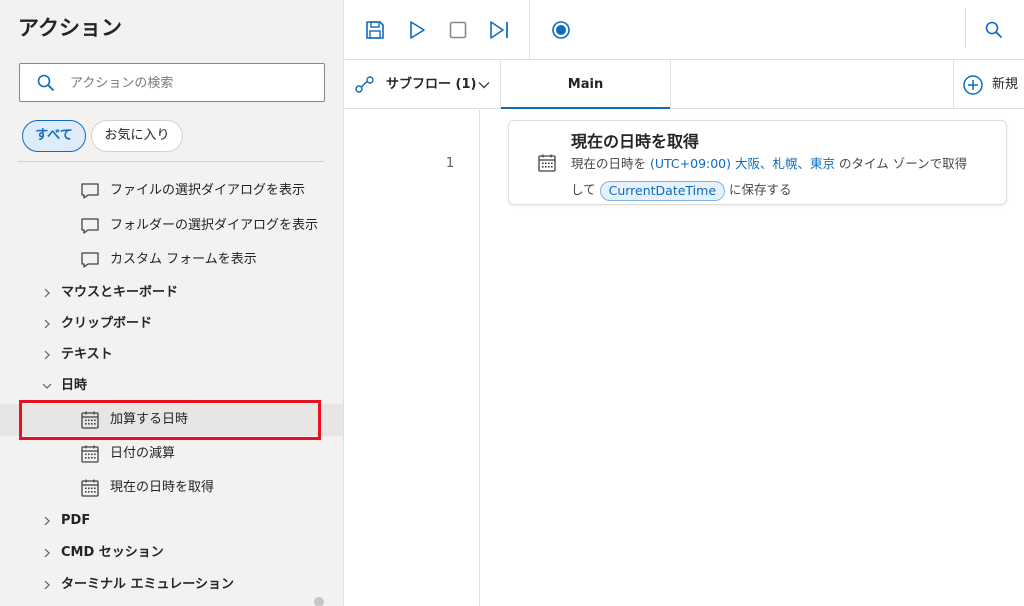 The height and width of the screenshot is (606, 1024). Describe the element at coordinates (171, 161) in the screenshot. I see `filter-divider` at that location.